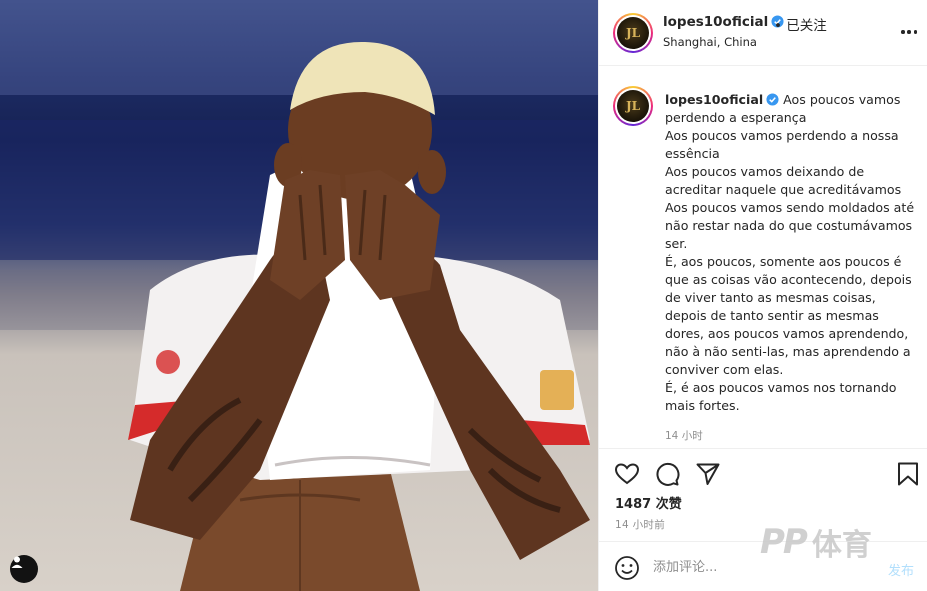 The height and width of the screenshot is (591, 927). Describe the element at coordinates (901, 569) in the screenshot. I see `post-comment-button: 发布` at that location.